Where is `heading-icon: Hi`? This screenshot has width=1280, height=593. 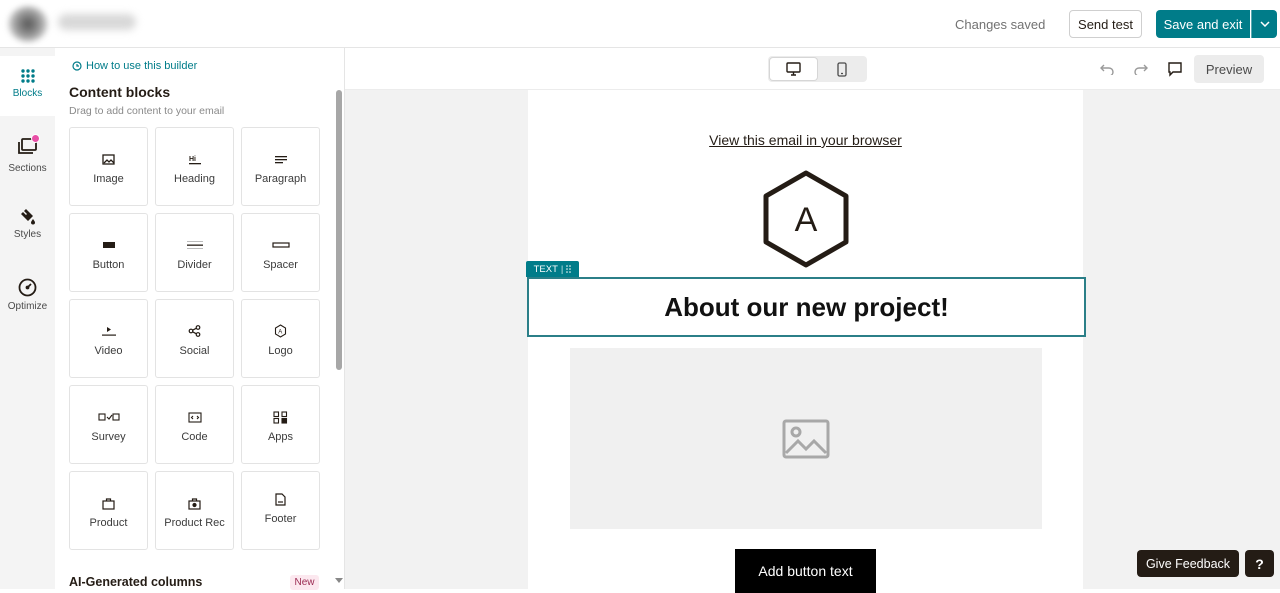
heading-icon: Hi is located at coordinates (194, 160).